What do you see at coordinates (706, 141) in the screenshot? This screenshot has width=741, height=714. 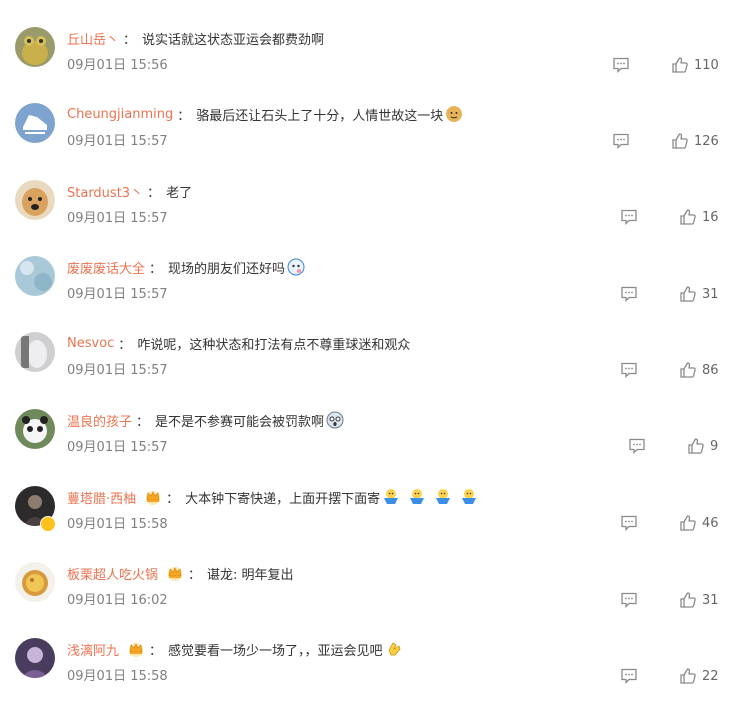 I see `like-count: 126` at bounding box center [706, 141].